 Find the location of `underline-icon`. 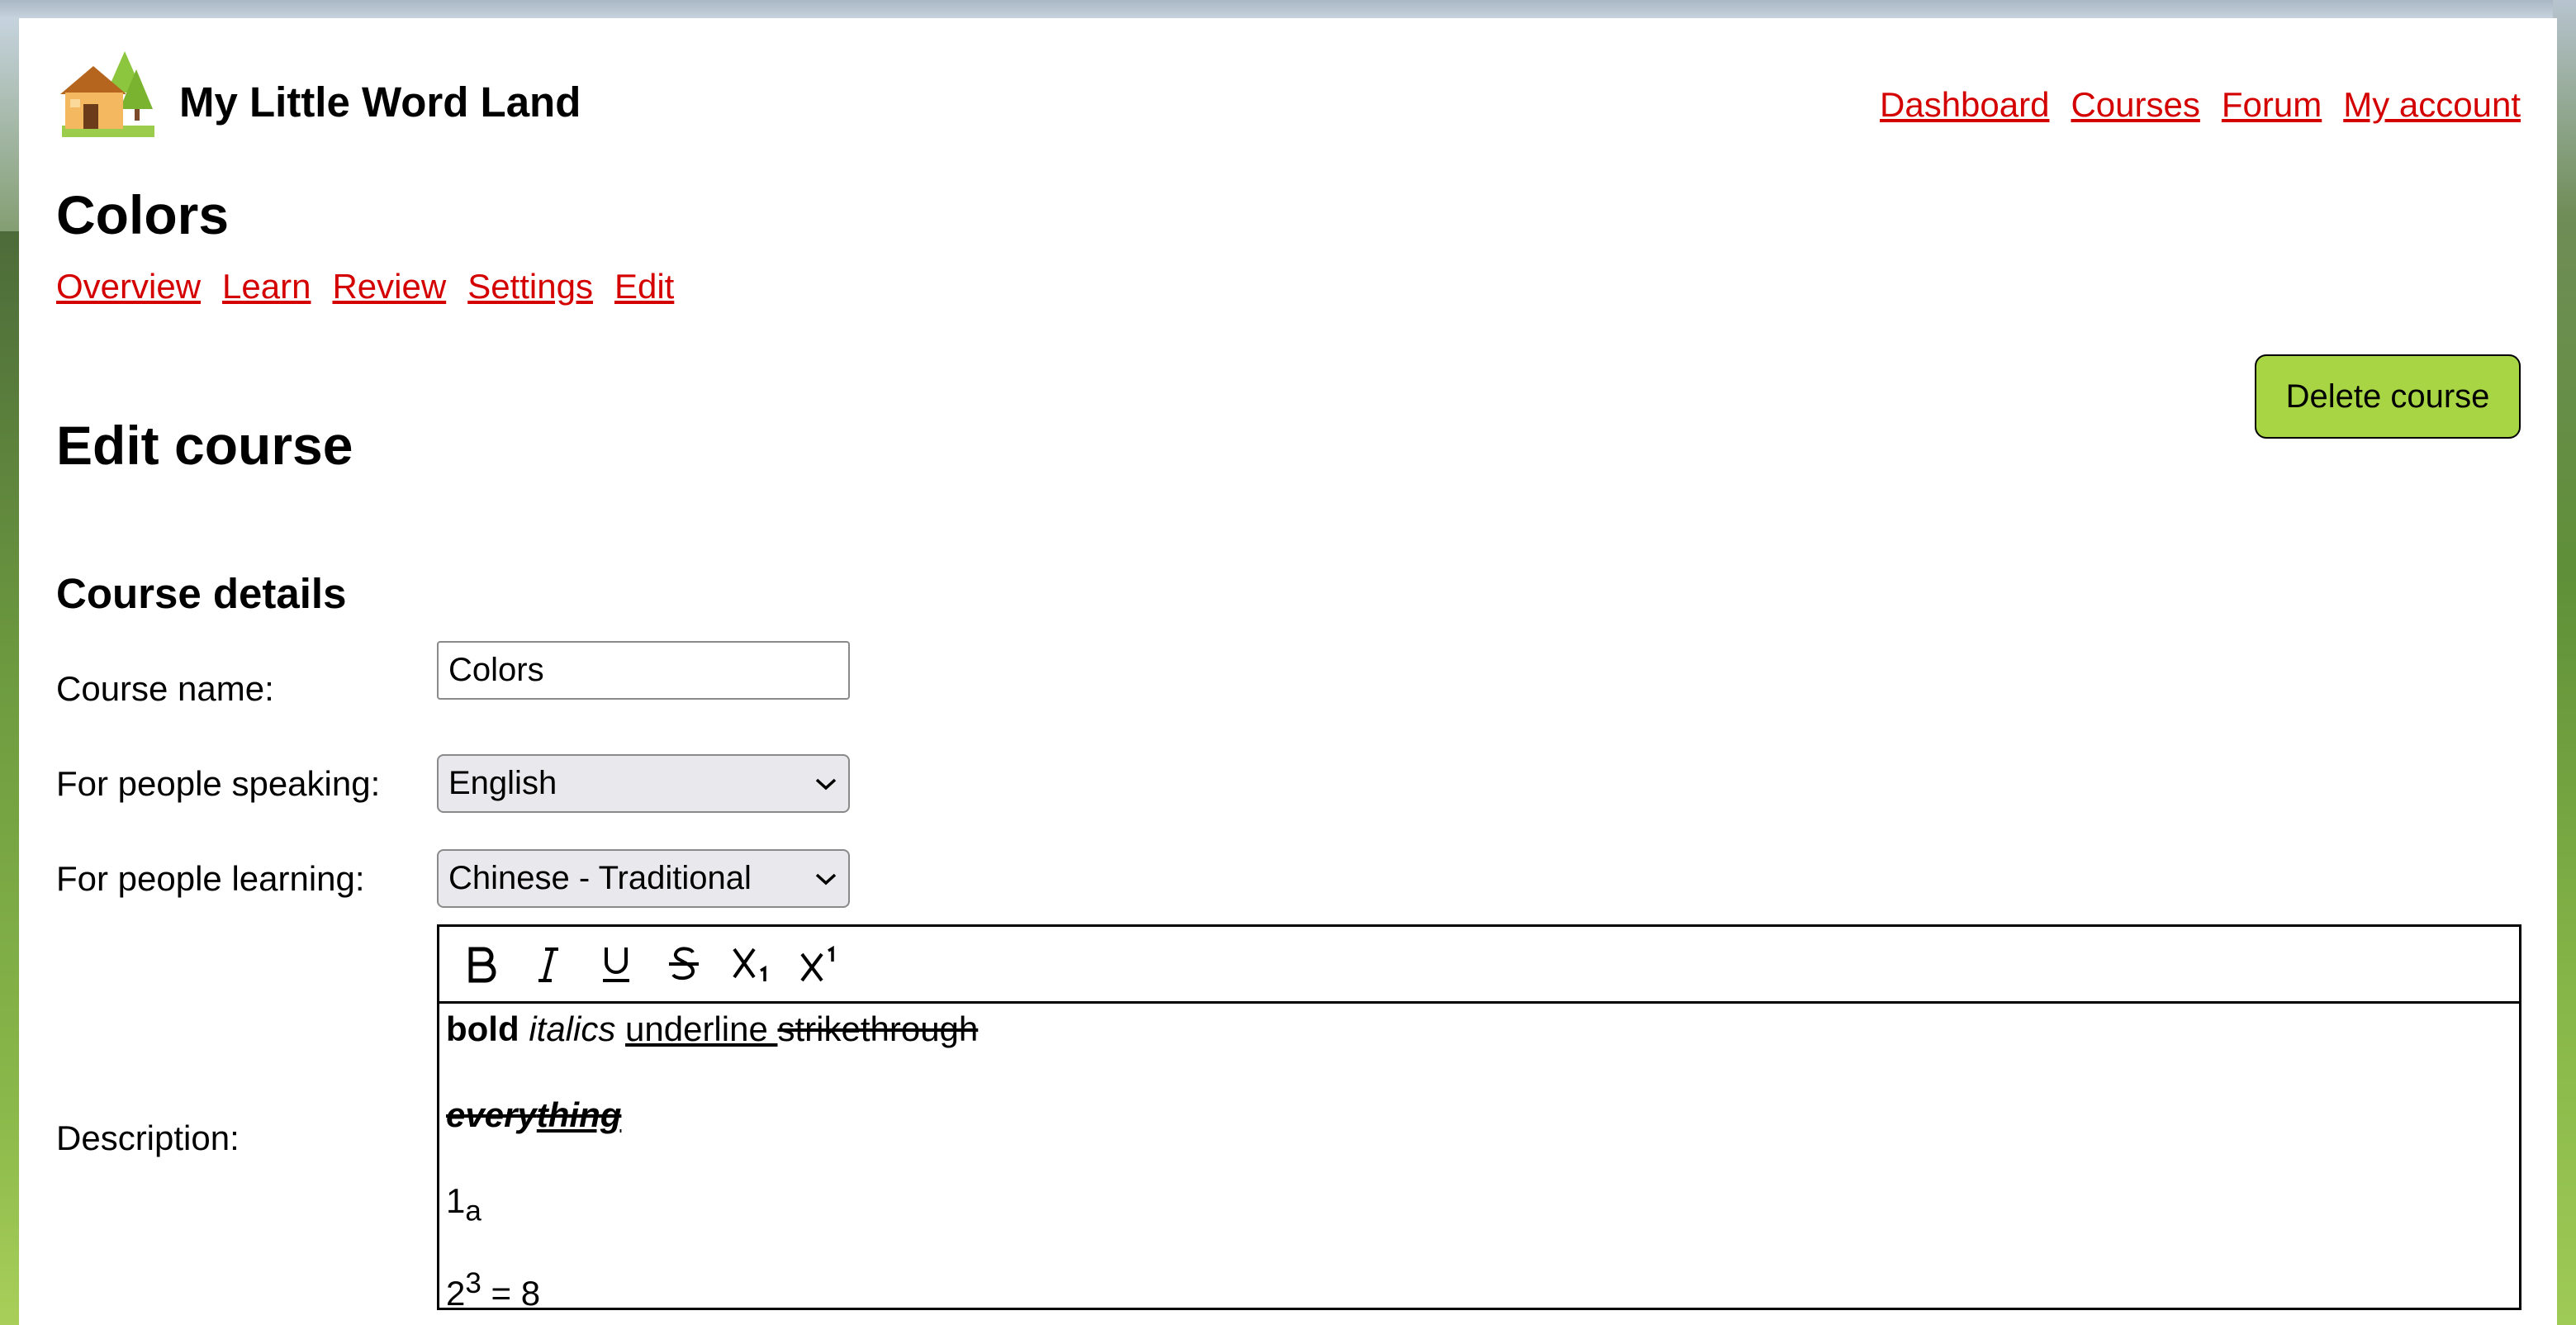

underline-icon is located at coordinates (616, 965).